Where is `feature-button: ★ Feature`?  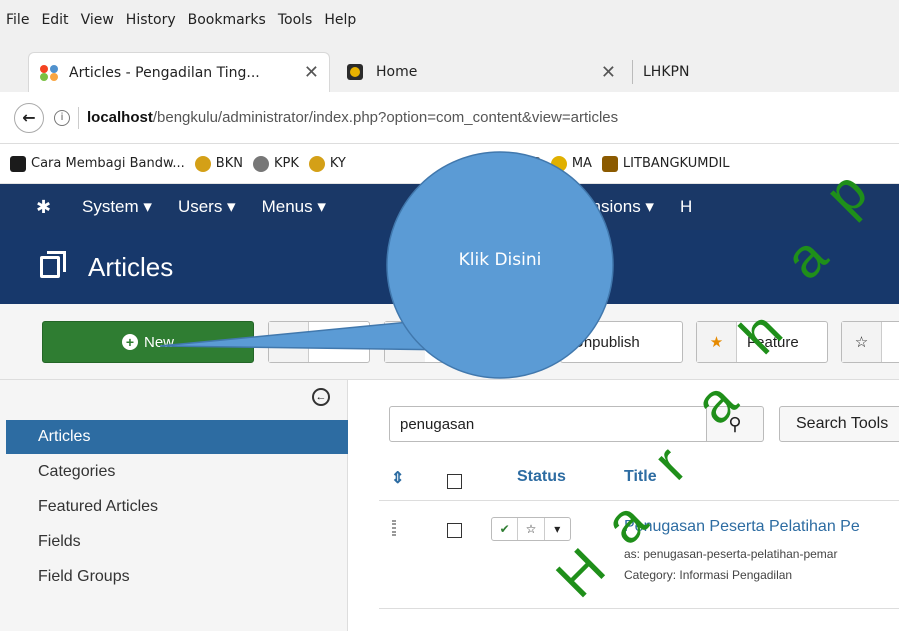
feature-button: ★ Feature is located at coordinates (762, 342).